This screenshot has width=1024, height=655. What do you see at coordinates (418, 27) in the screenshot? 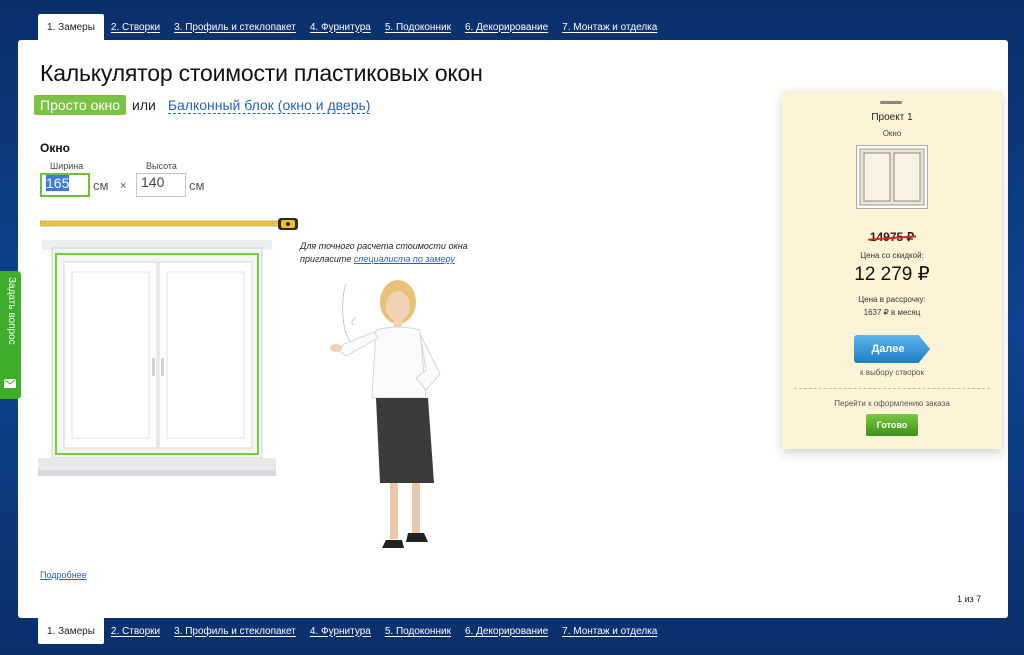
I see `tab-sill: 5. Подоконник` at bounding box center [418, 27].